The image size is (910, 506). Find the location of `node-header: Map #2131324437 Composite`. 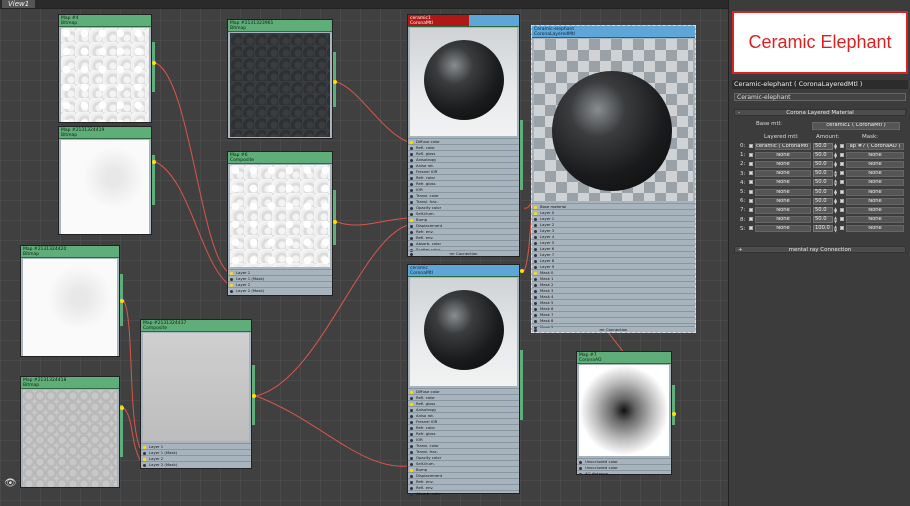

node-header: Map #2131324437 Composite is located at coordinates (196, 326).